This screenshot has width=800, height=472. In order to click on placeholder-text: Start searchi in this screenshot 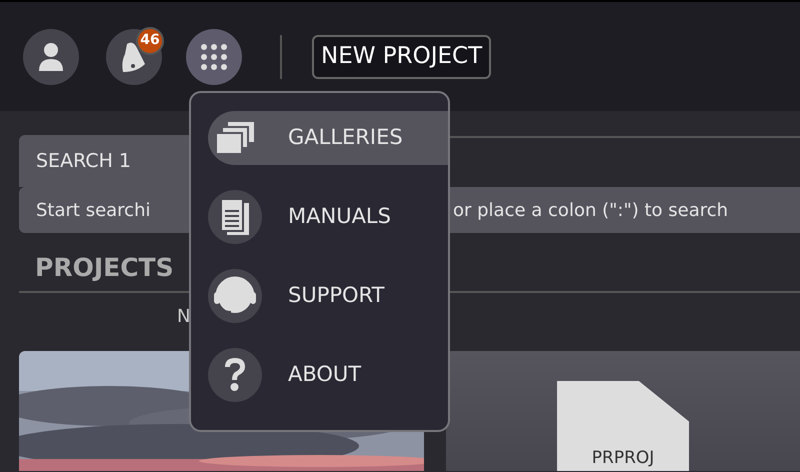, I will do `click(93, 210)`.